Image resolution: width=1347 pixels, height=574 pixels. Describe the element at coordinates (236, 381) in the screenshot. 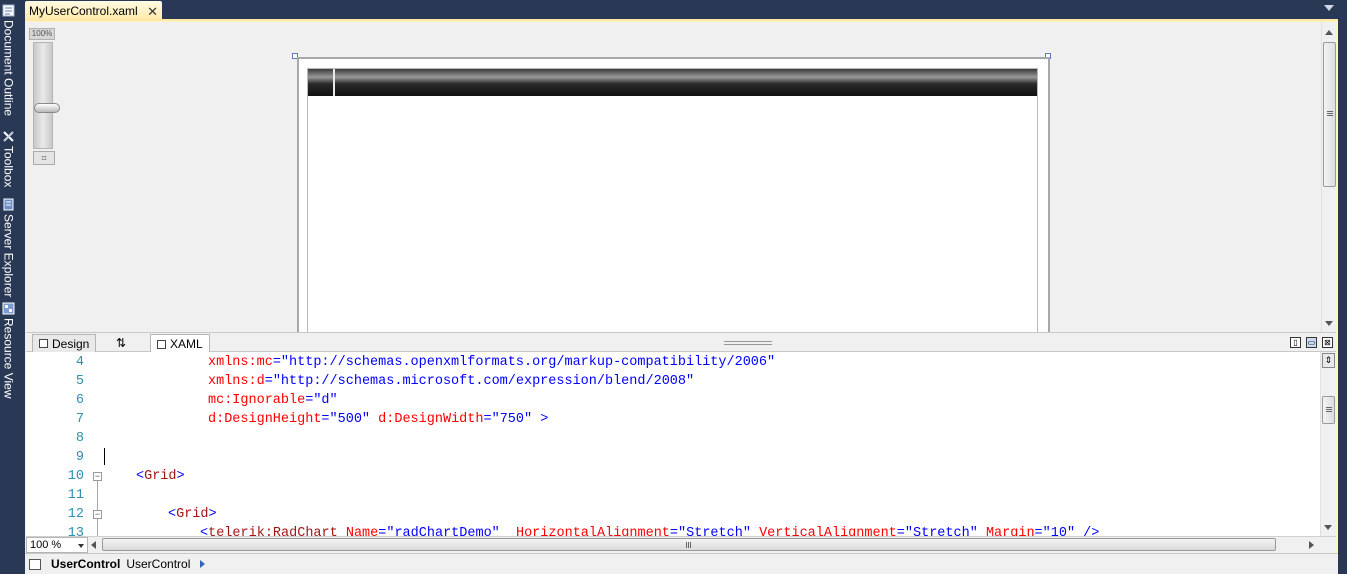

I see `code-token: xmlns:d` at that location.